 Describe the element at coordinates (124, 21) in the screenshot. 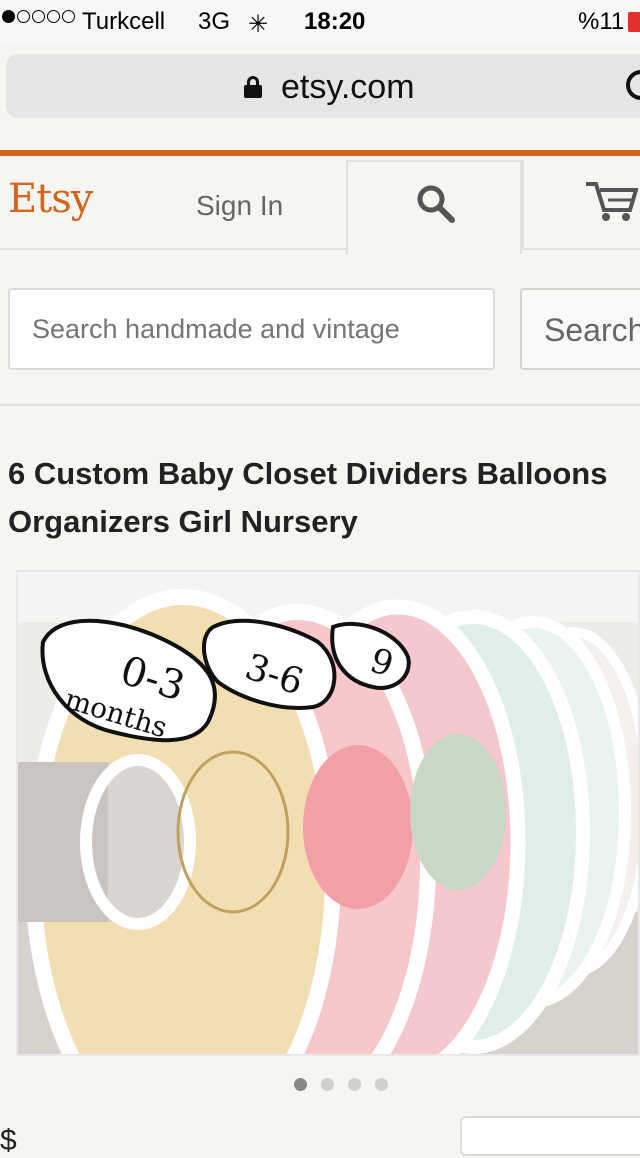

I see `carrier-name: Turkcell` at that location.